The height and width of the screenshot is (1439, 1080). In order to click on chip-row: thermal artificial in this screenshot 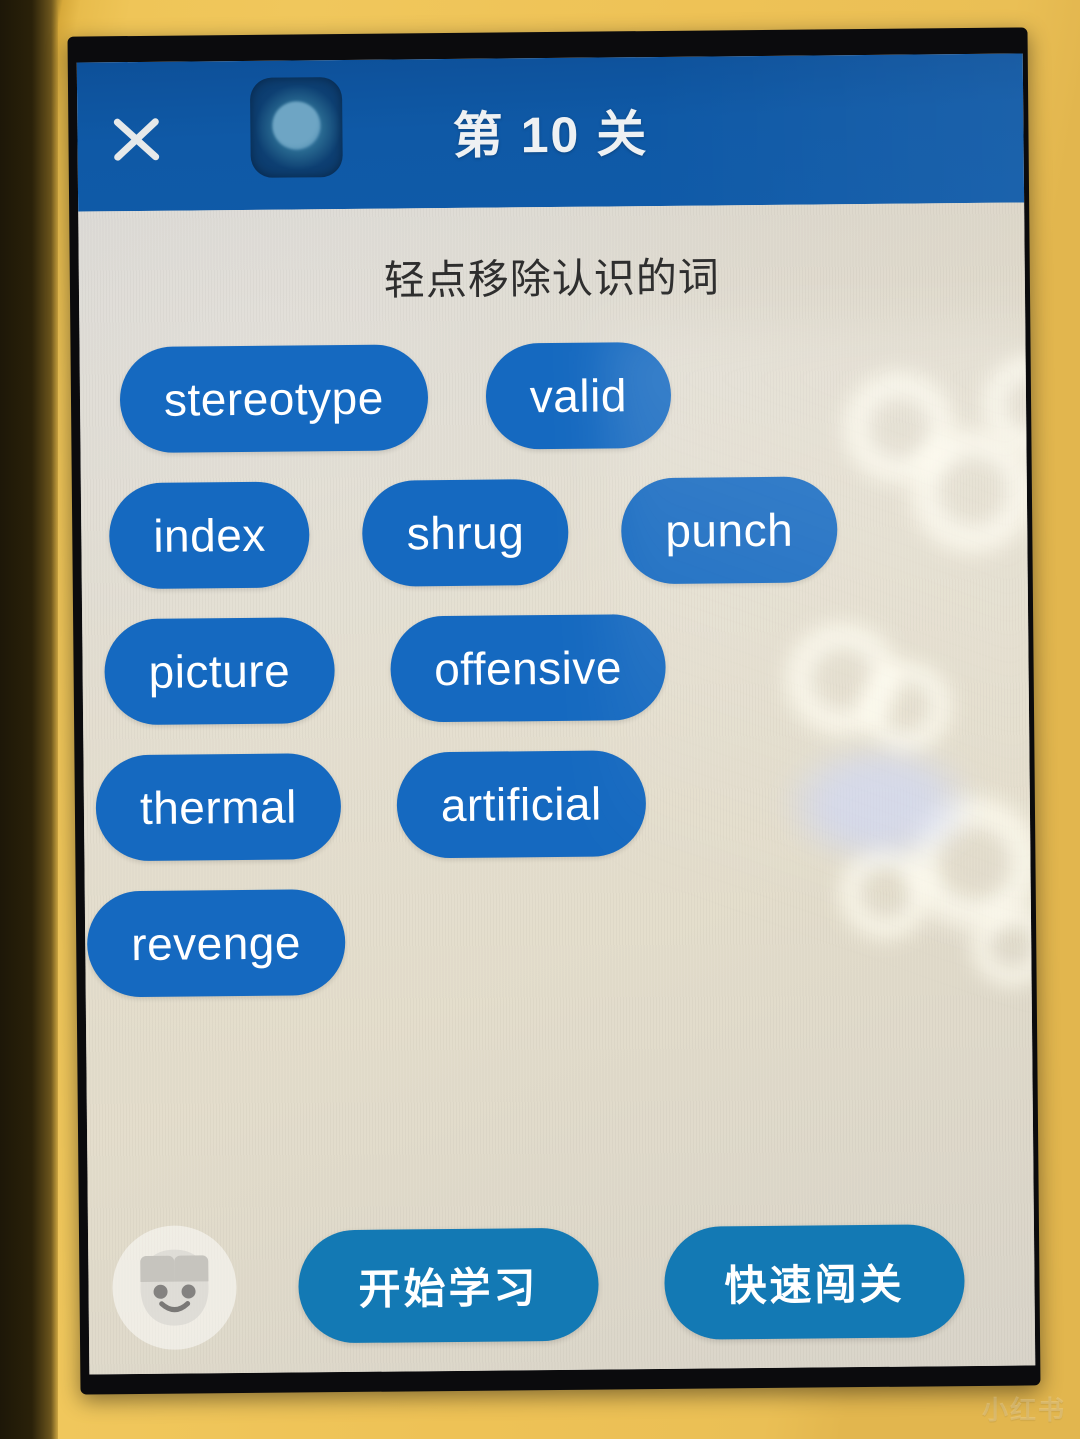, I will do `click(556, 804)`.